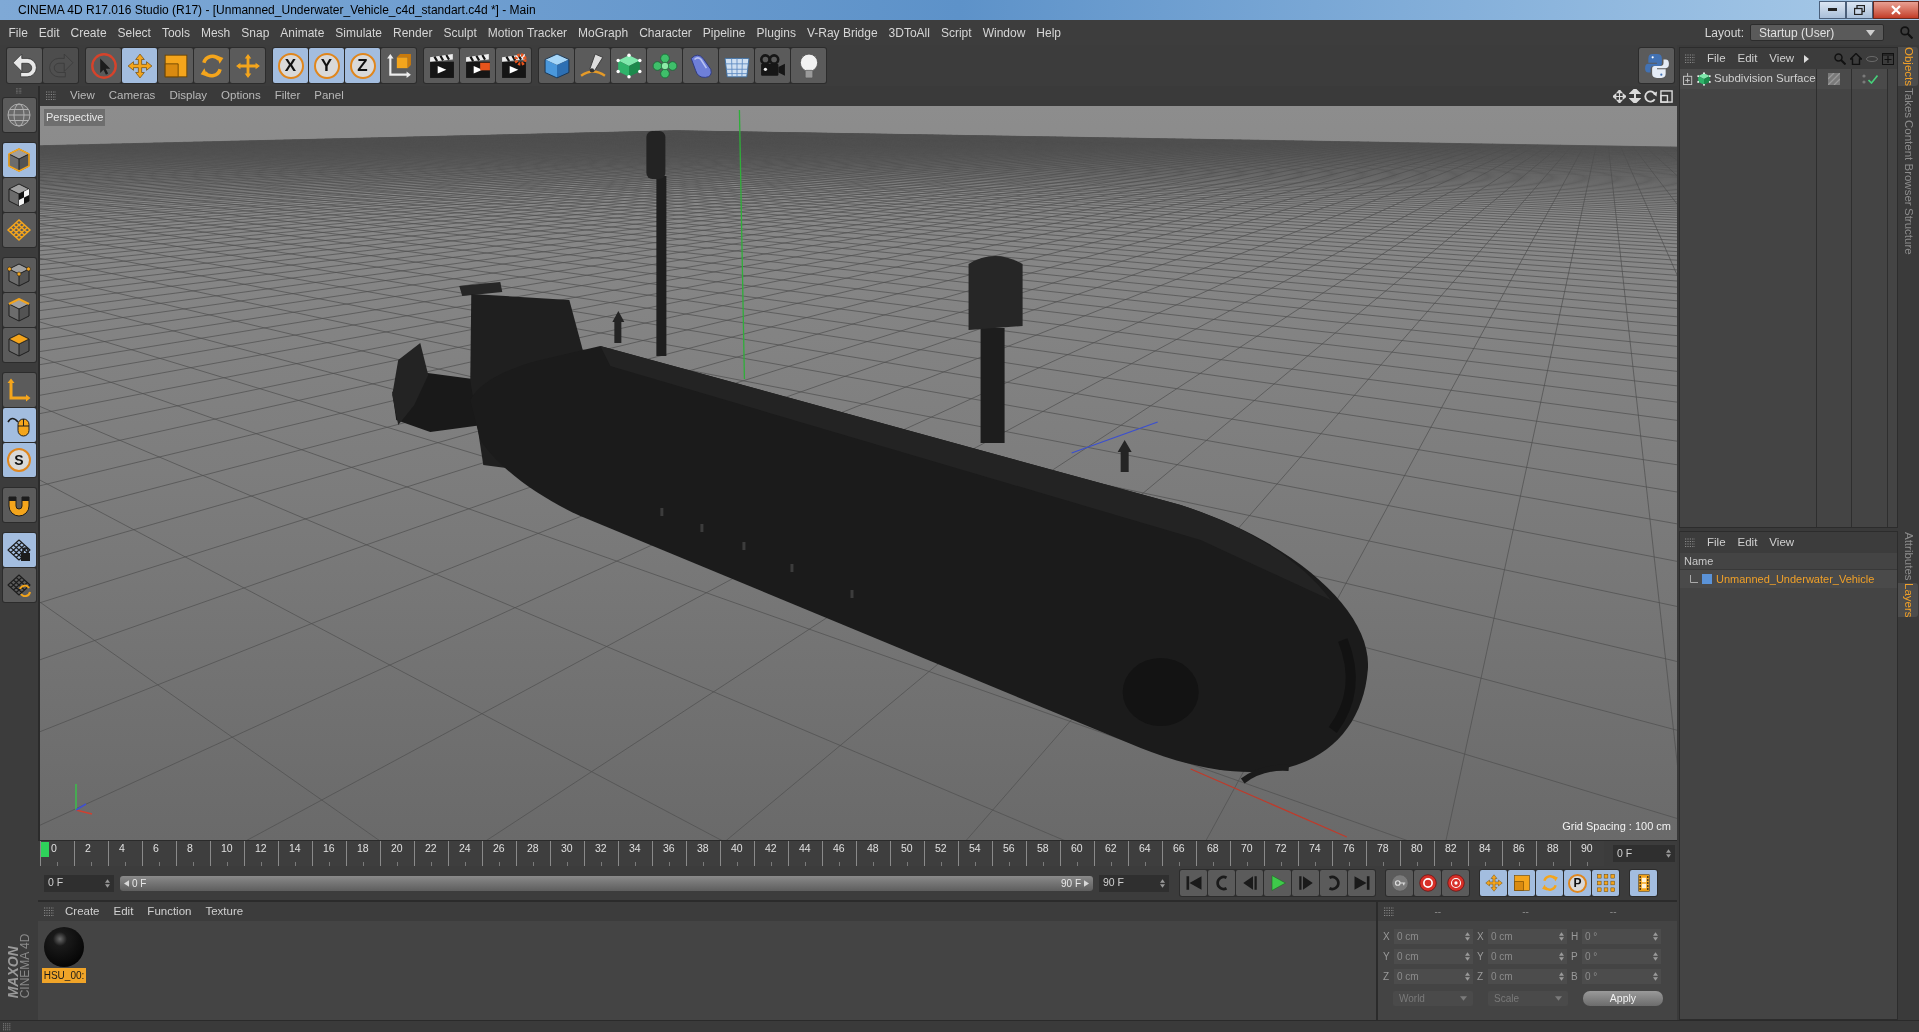 This screenshot has width=1919, height=1032. I want to click on tweak-mode-button, so click(19, 425).